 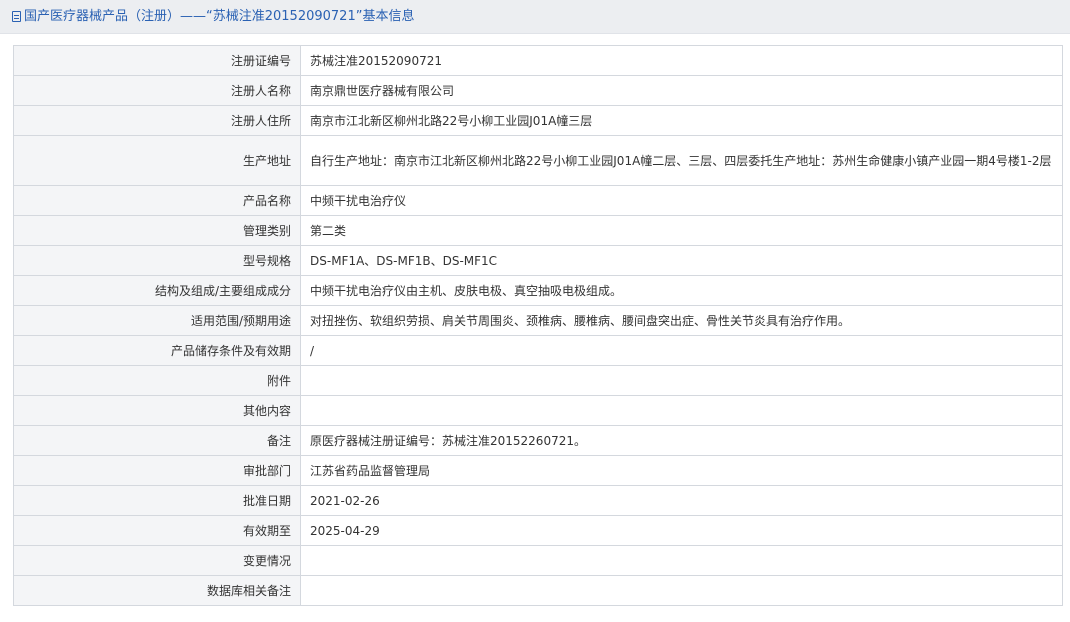 What do you see at coordinates (681, 200) in the screenshot?
I see `row-value: 中频干扰电治疗仪` at bounding box center [681, 200].